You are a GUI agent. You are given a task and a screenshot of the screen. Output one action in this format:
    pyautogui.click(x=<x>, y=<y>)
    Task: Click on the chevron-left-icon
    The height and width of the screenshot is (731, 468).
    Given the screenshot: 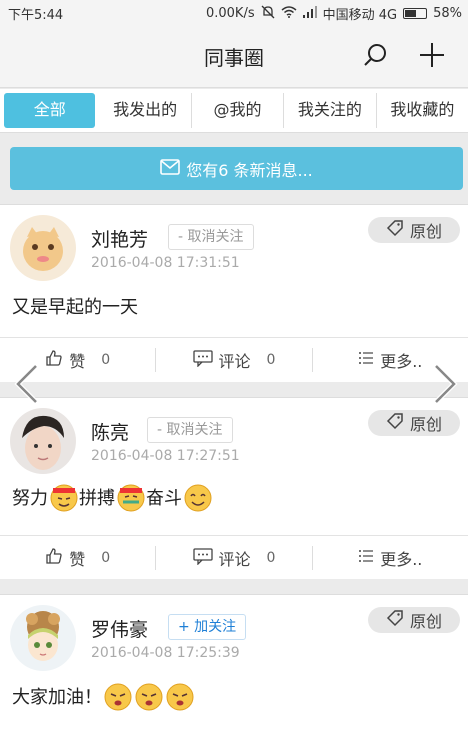 What is the action you would take?
    pyautogui.click(x=27, y=384)
    